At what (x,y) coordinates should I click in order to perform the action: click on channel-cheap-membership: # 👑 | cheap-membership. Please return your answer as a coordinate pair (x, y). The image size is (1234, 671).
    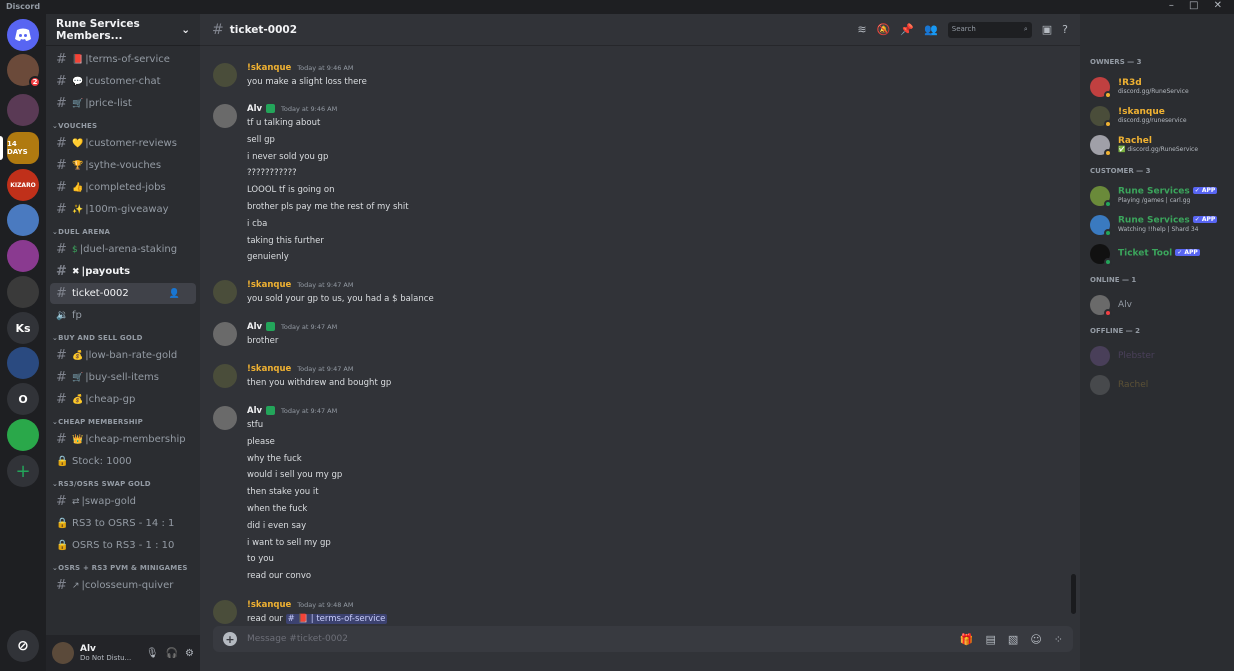
    Looking at the image, I should click on (123, 439).